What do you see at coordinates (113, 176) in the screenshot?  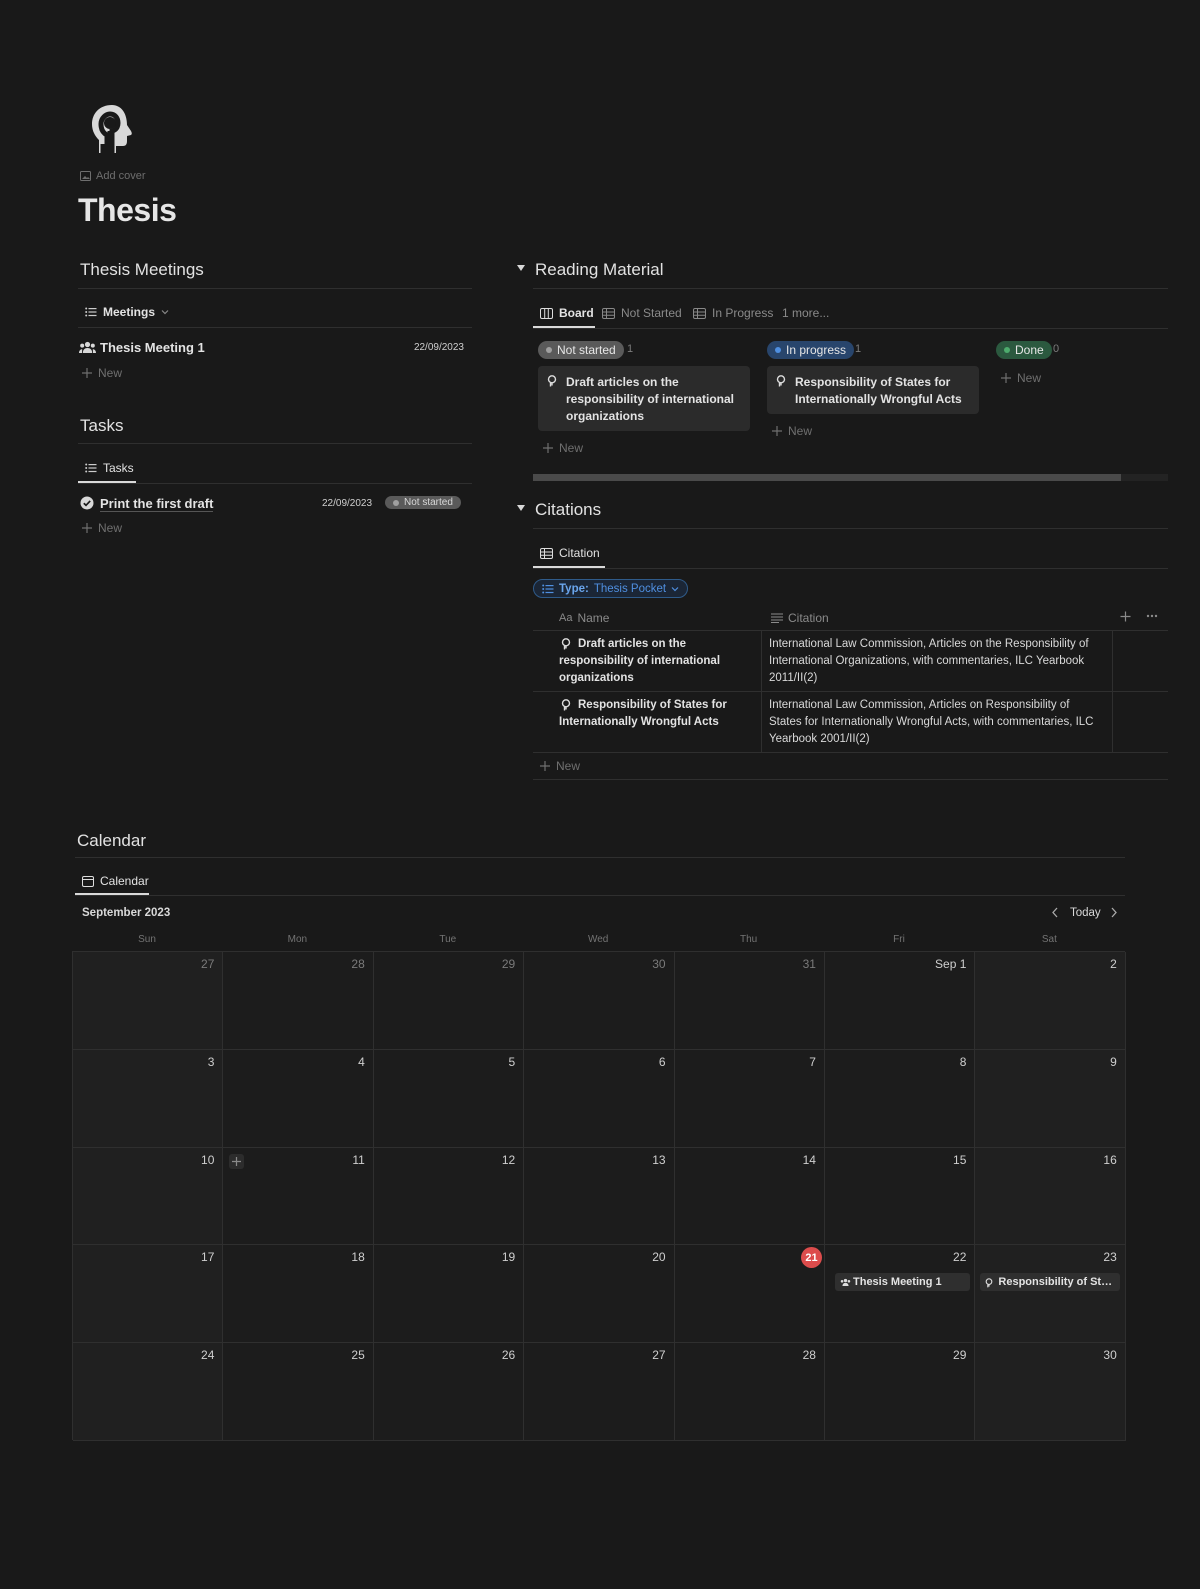 I see `add-cover-button: Add cover` at bounding box center [113, 176].